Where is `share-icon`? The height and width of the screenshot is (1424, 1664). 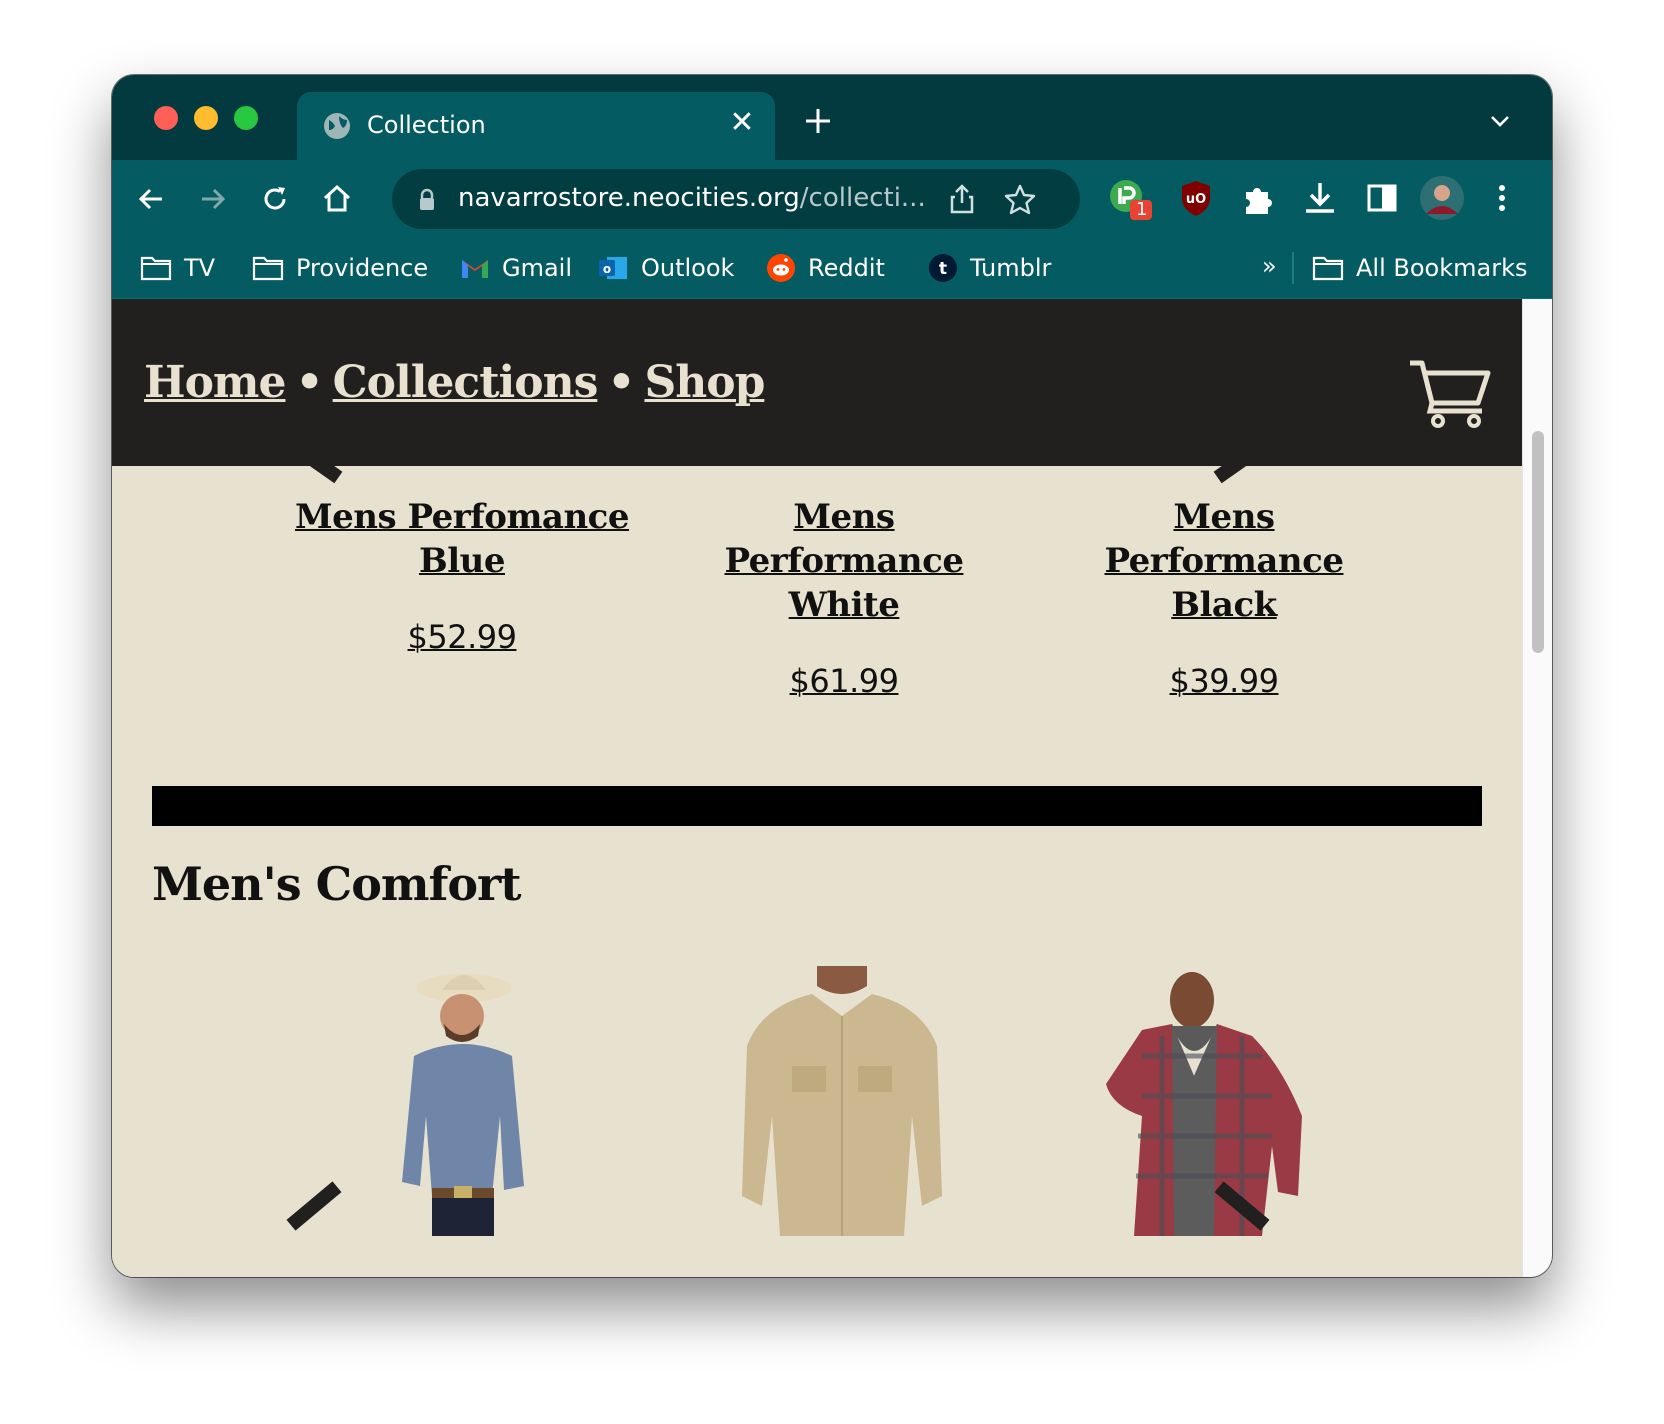 share-icon is located at coordinates (962, 199).